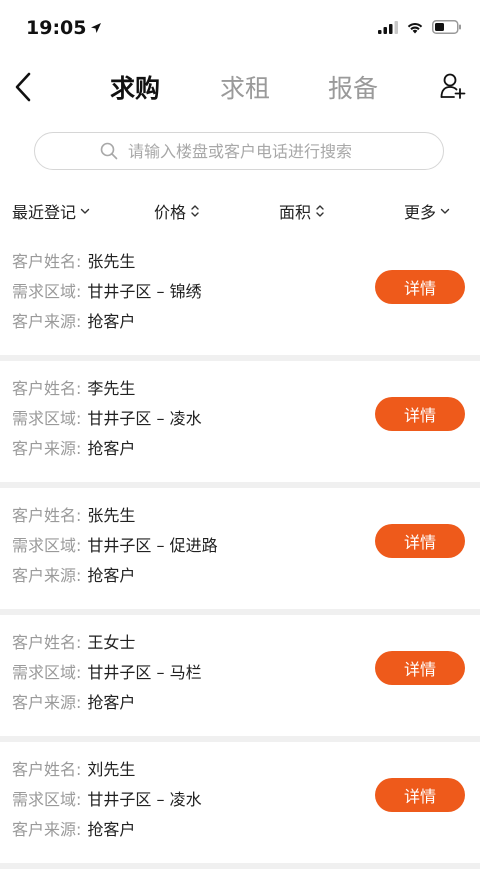  What do you see at coordinates (240, 424) in the screenshot?
I see `customer-card: 客户姓名: 李先生 需求区域: 甘井子区 – 凌水 客户来源: 抢客户 详情` at bounding box center [240, 424].